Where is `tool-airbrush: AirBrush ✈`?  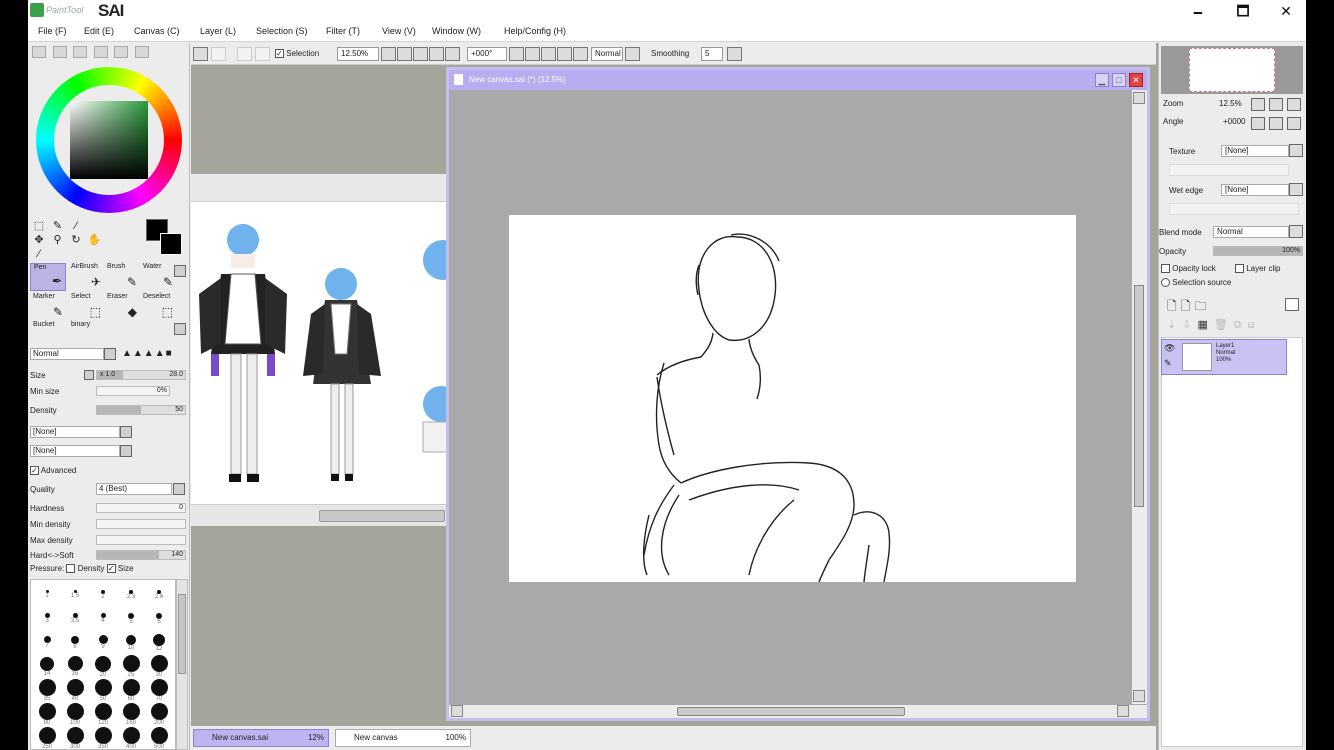 tool-airbrush: AirBrush ✈ is located at coordinates (86, 277).